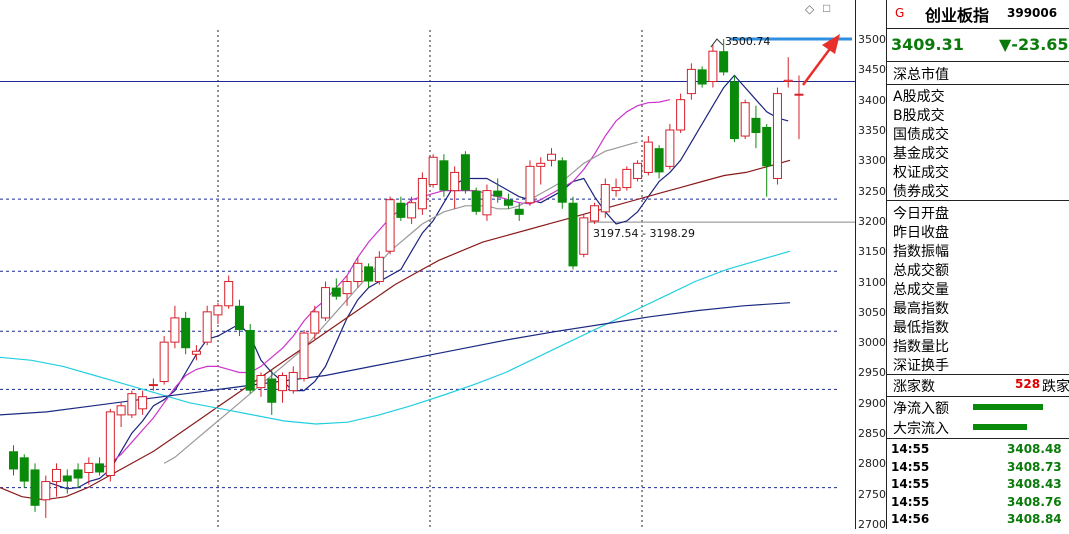  I want to click on y-tick-label: 3000, so click(872, 343).